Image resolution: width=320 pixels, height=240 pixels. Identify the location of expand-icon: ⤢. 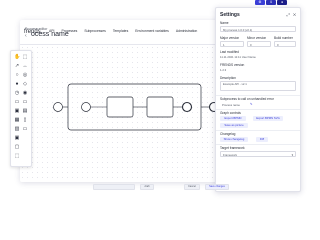
(289, 14).